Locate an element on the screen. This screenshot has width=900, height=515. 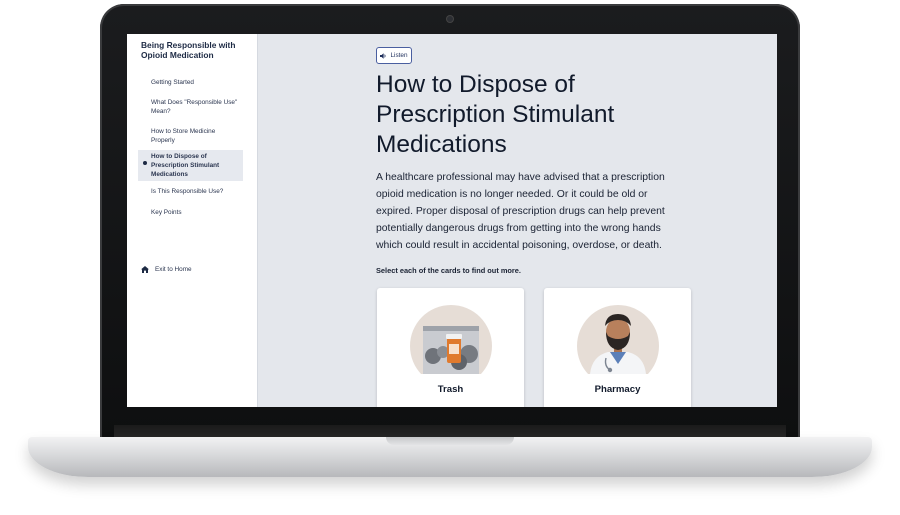
listen-button: Listen is located at coordinates (394, 55).